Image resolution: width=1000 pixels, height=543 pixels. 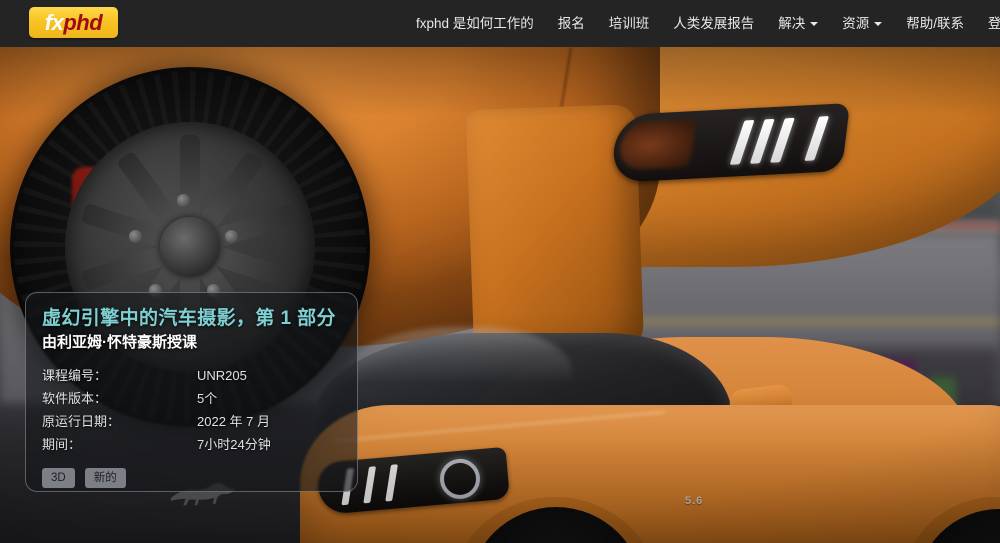 I want to click on logo-text-fx: fx, so click(x=54, y=22).